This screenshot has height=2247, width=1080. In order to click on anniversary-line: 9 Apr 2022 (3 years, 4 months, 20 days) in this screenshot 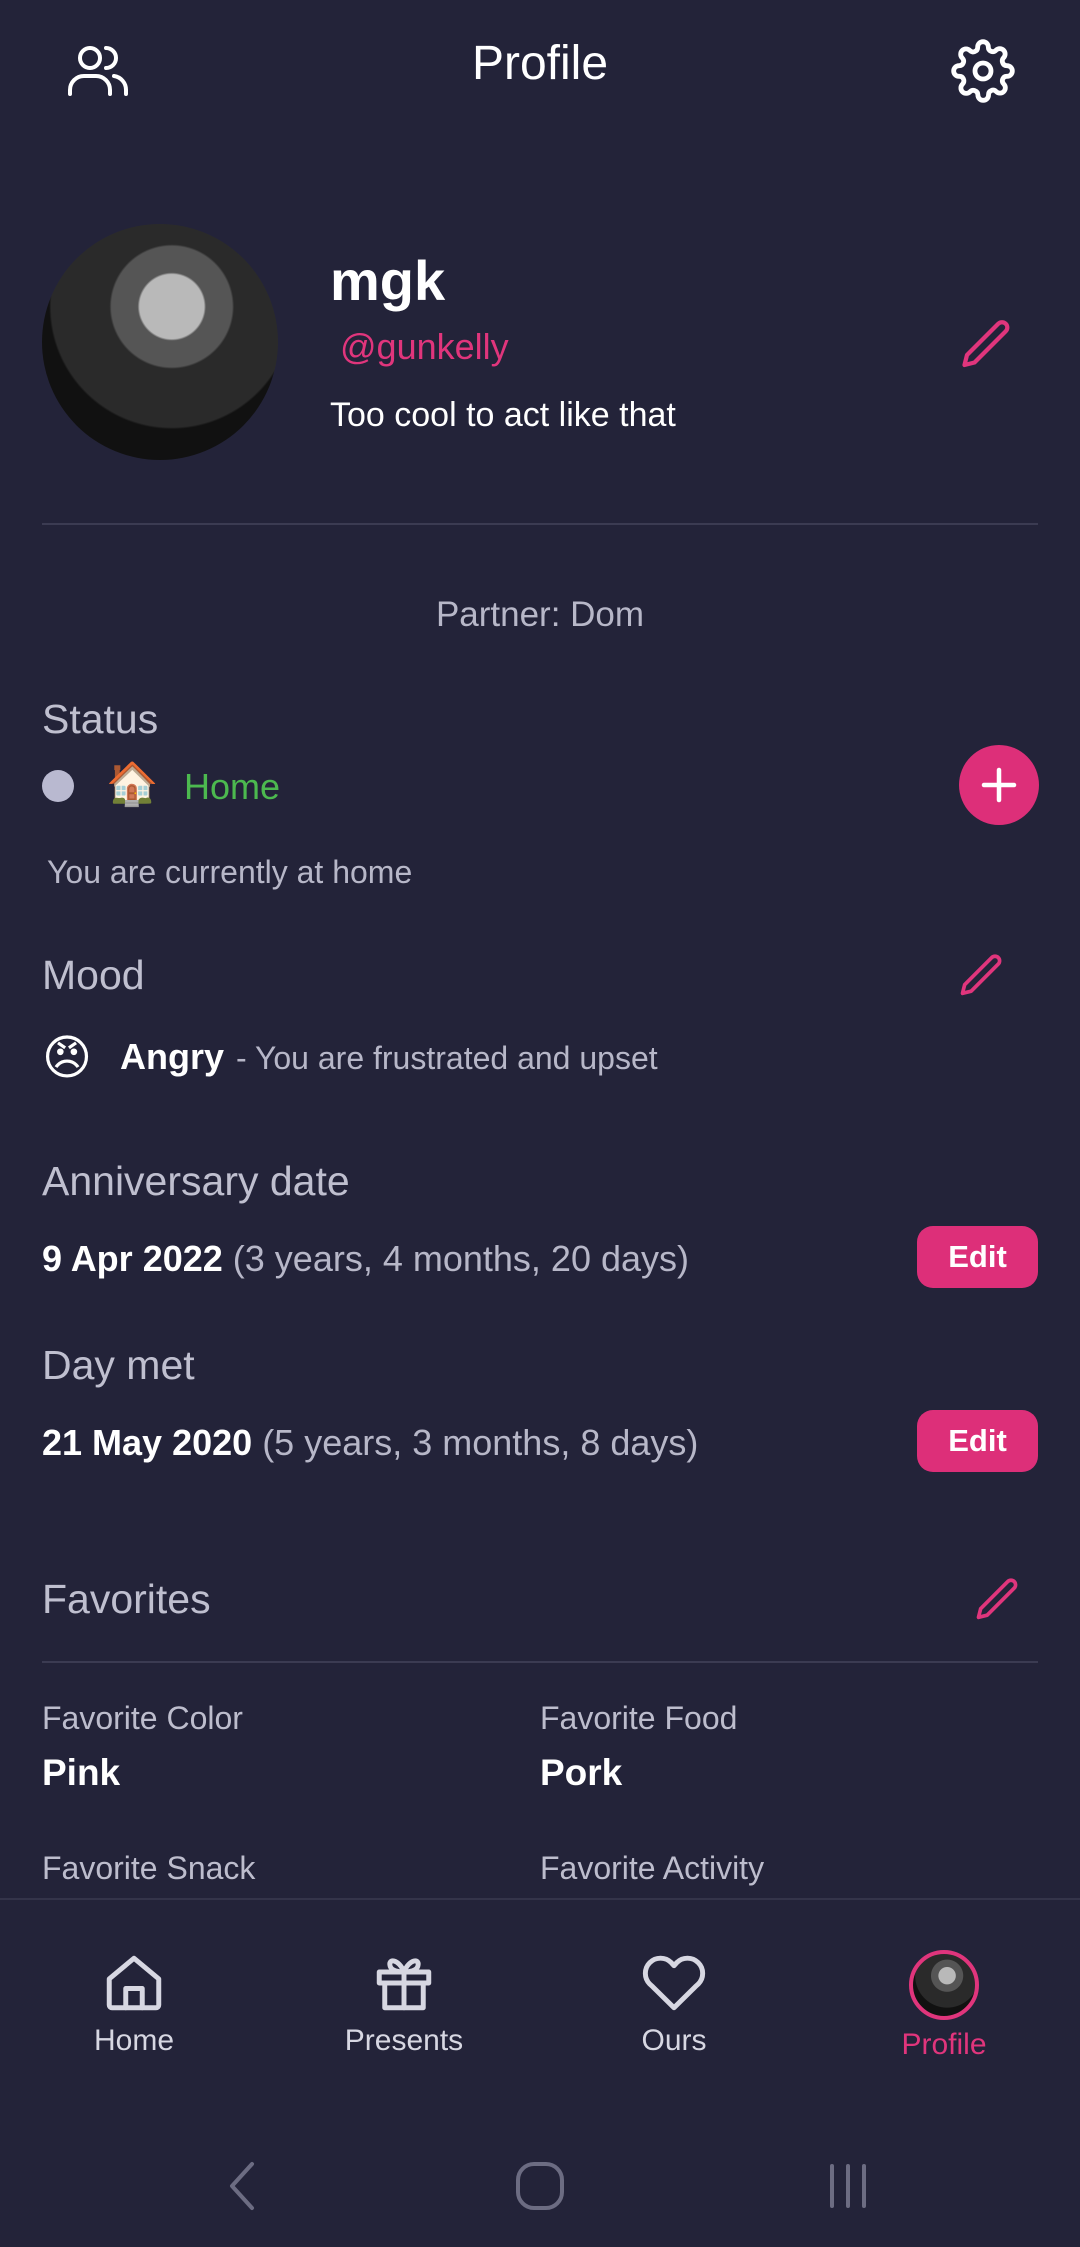, I will do `click(365, 1259)`.